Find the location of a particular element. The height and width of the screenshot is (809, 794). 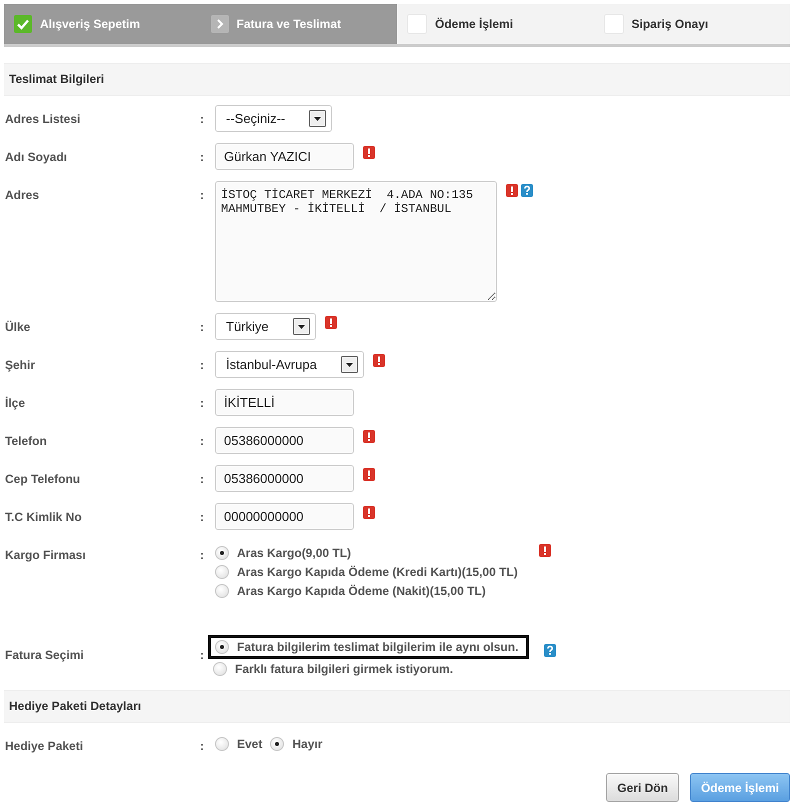

dropdown: --Seçiniz-- is located at coordinates (273, 118).